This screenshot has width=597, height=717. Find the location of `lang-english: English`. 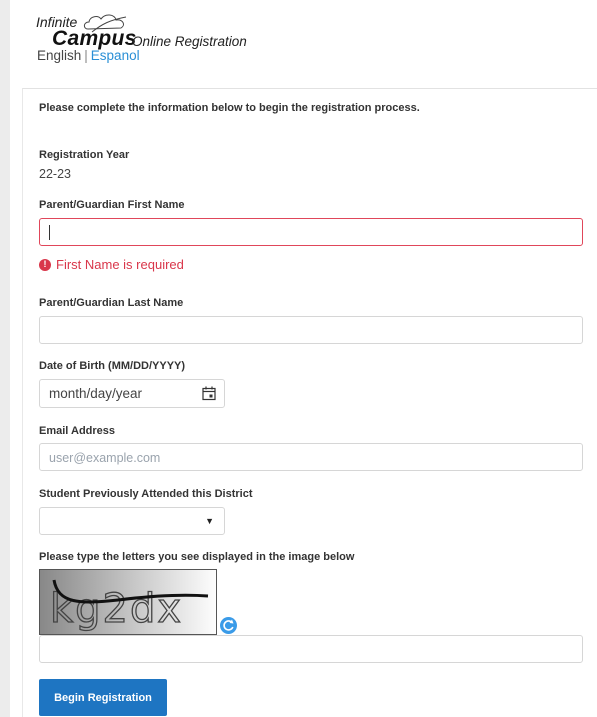

lang-english: English is located at coordinates (59, 55).